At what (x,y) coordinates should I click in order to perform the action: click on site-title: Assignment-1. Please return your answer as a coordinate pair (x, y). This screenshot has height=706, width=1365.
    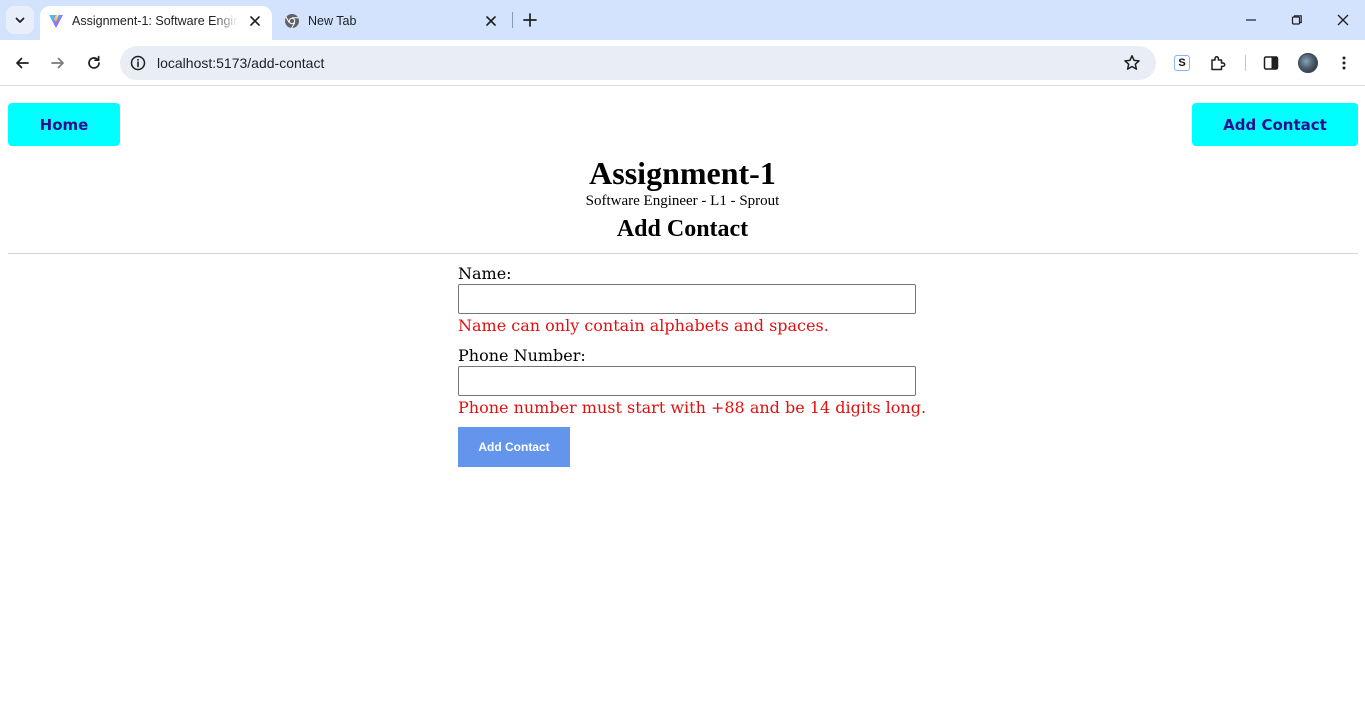
    Looking at the image, I should click on (682, 173).